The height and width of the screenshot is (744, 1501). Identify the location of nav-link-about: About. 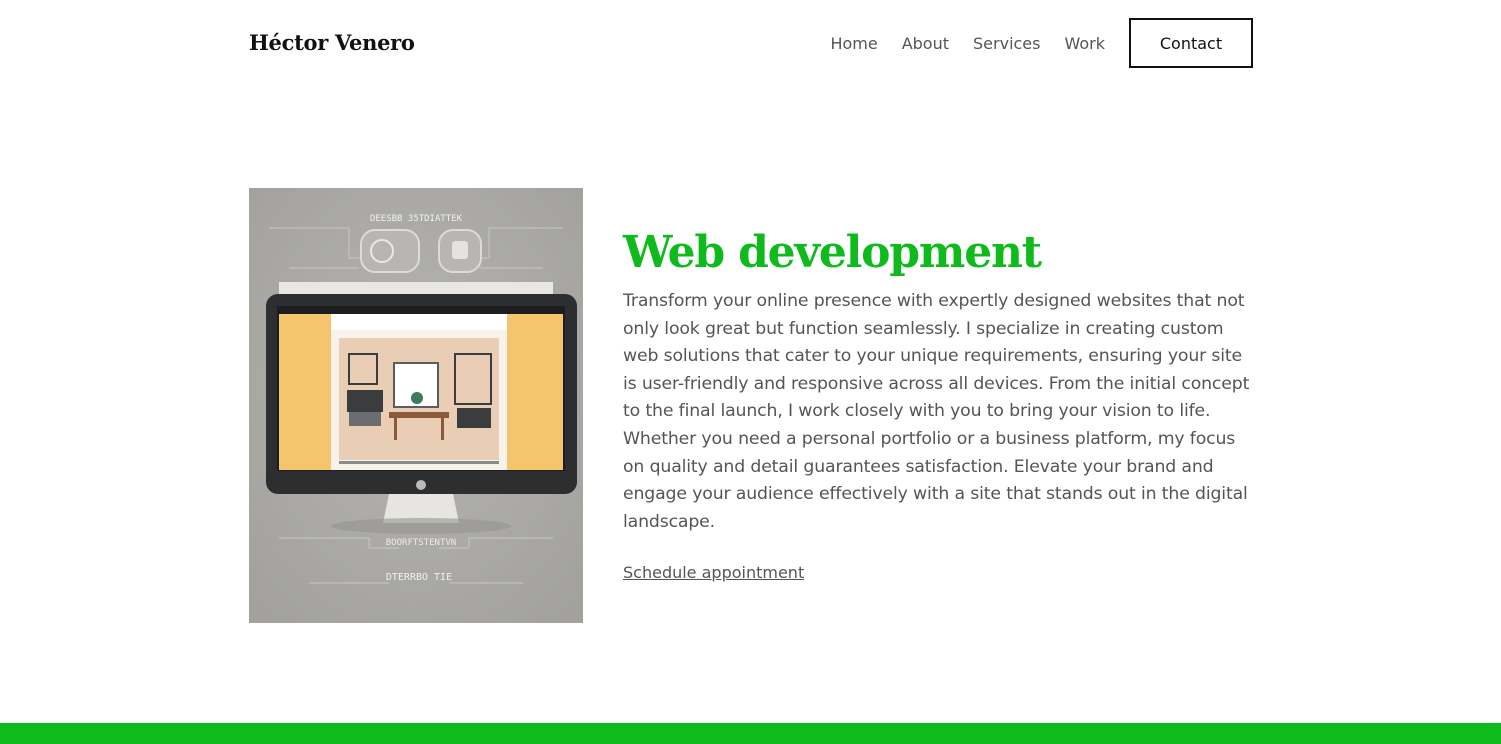
(925, 43).